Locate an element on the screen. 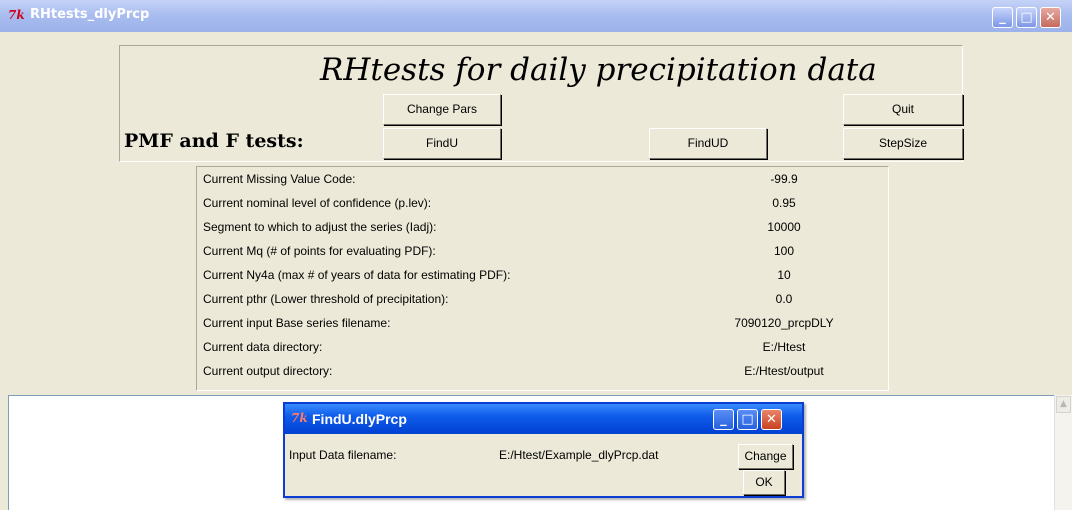  param-value: 0.0 is located at coordinates (784, 299).